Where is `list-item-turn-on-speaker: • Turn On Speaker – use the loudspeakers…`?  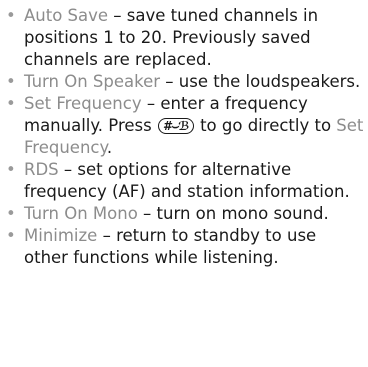
list-item-turn-on-speaker: • Turn On Speaker – use the loudspeakers… is located at coordinates (184, 82).